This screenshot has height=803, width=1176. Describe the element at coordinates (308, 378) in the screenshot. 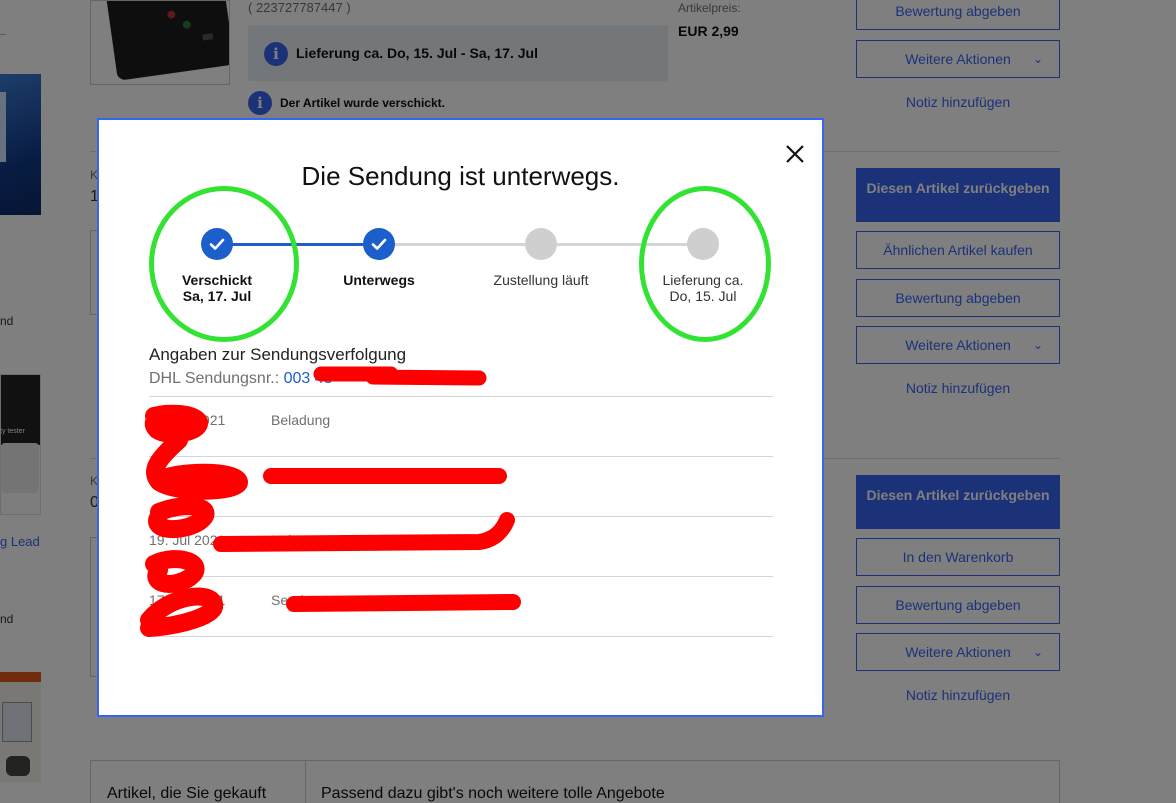

I see `tracking-number-link: 003 43` at that location.